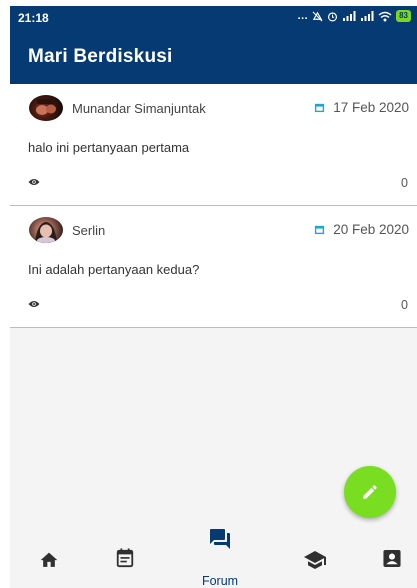 This screenshot has height=588, width=417. I want to click on forum-icon, so click(220, 539).